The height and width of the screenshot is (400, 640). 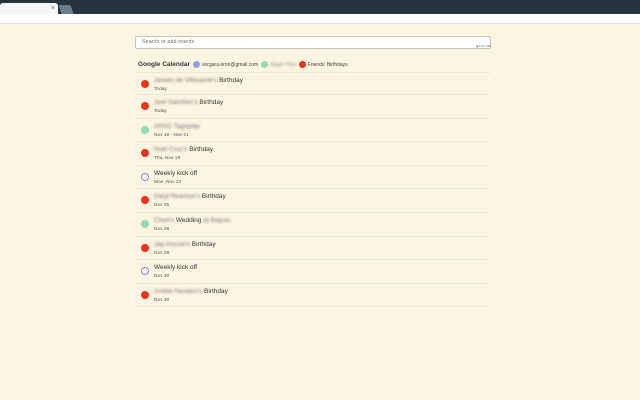 I want to click on legend-calendar-label: Biggie Holo, so click(x=283, y=64).